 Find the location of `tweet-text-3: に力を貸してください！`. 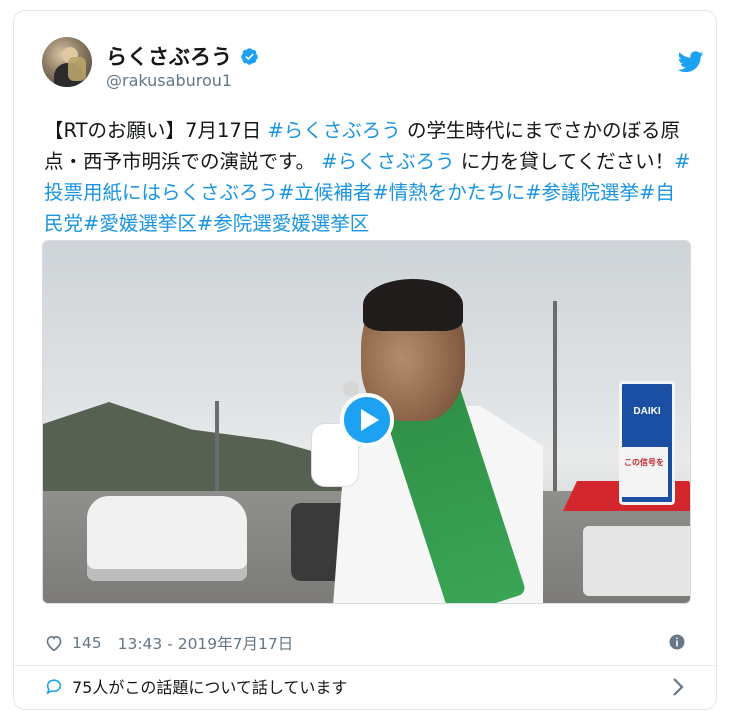

tweet-text-3: に力を貸してください！ is located at coordinates (564, 161).